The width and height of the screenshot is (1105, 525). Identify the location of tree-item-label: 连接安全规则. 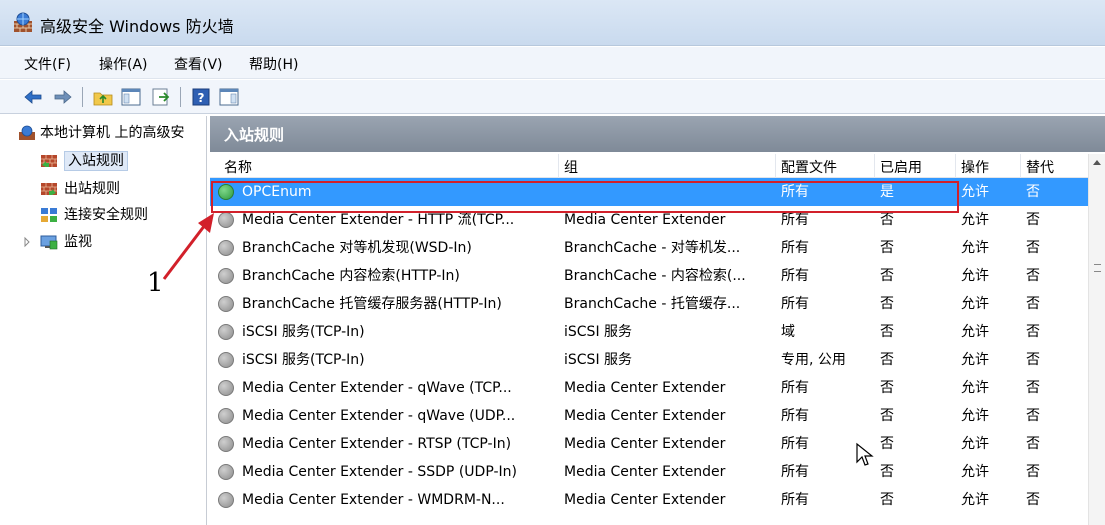
(106, 215).